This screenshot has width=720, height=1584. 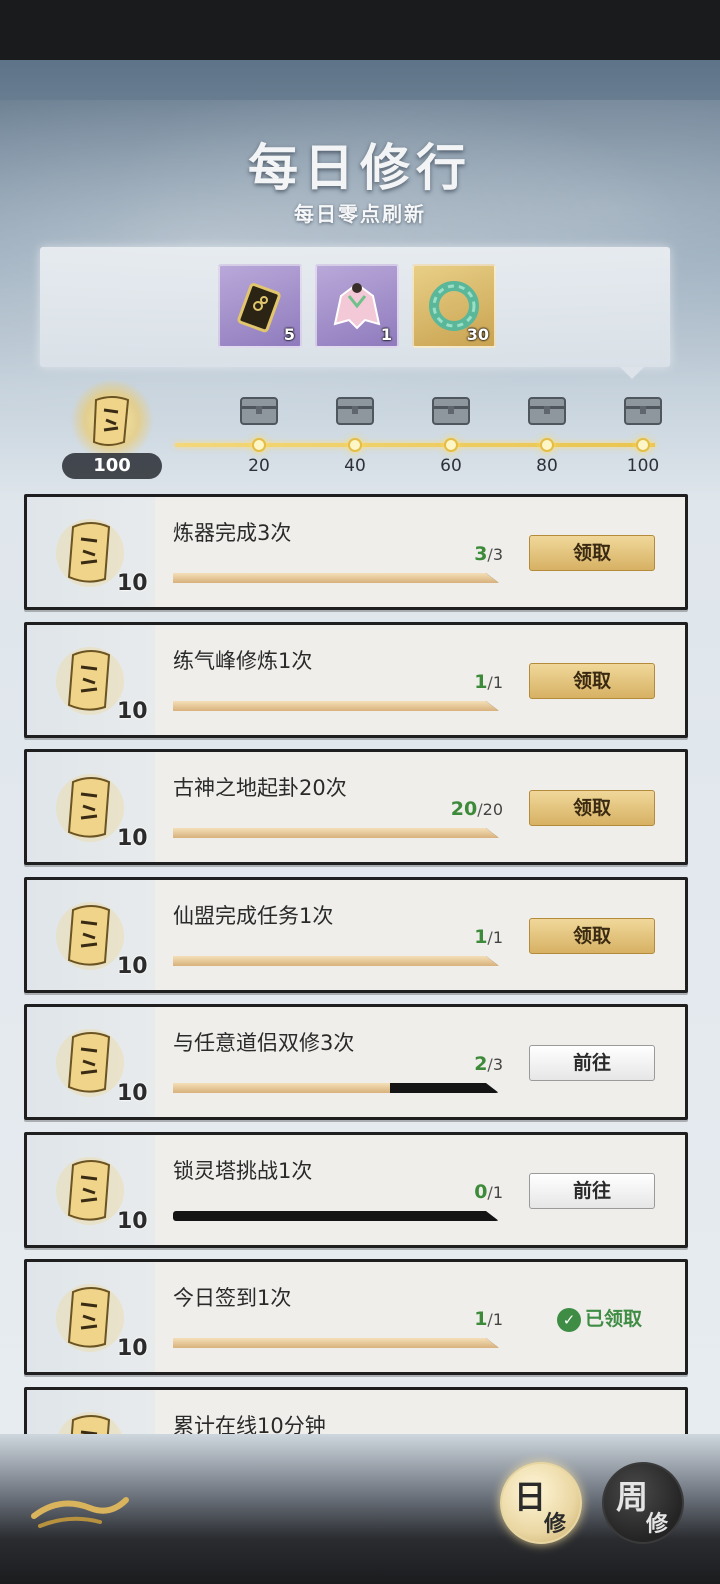 What do you see at coordinates (360, 167) in the screenshot?
I see `page-title: 每日修行` at bounding box center [360, 167].